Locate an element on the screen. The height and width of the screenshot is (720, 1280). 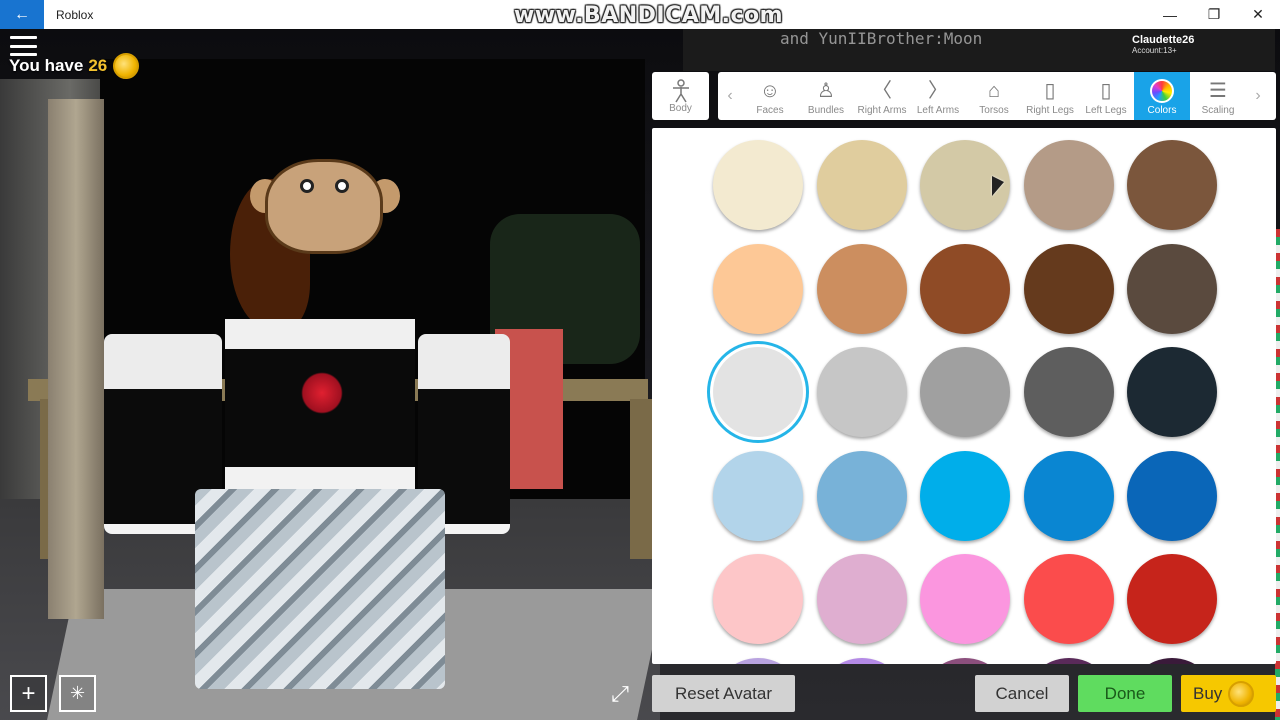
chevron-right-icon: › is located at coordinates (1258, 95).